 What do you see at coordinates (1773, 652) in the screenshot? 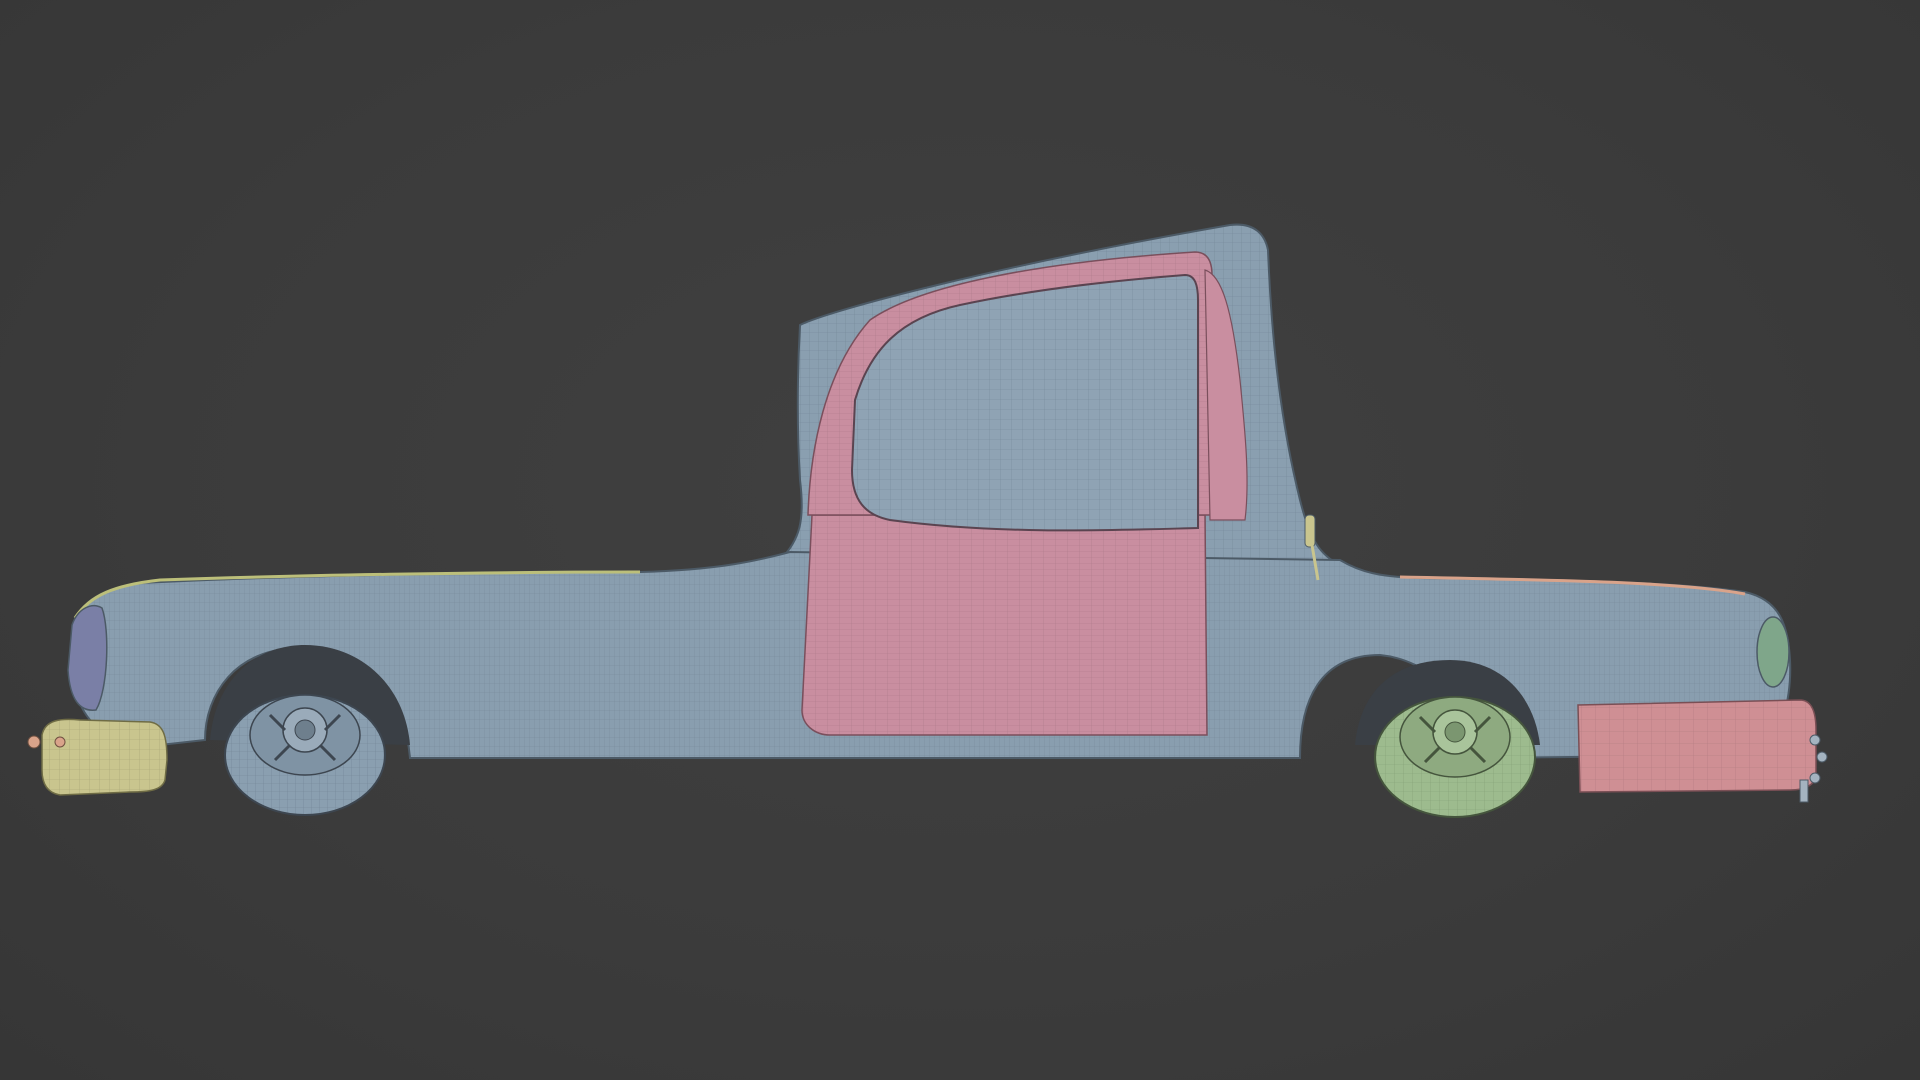
I see `rear-taillight` at bounding box center [1773, 652].